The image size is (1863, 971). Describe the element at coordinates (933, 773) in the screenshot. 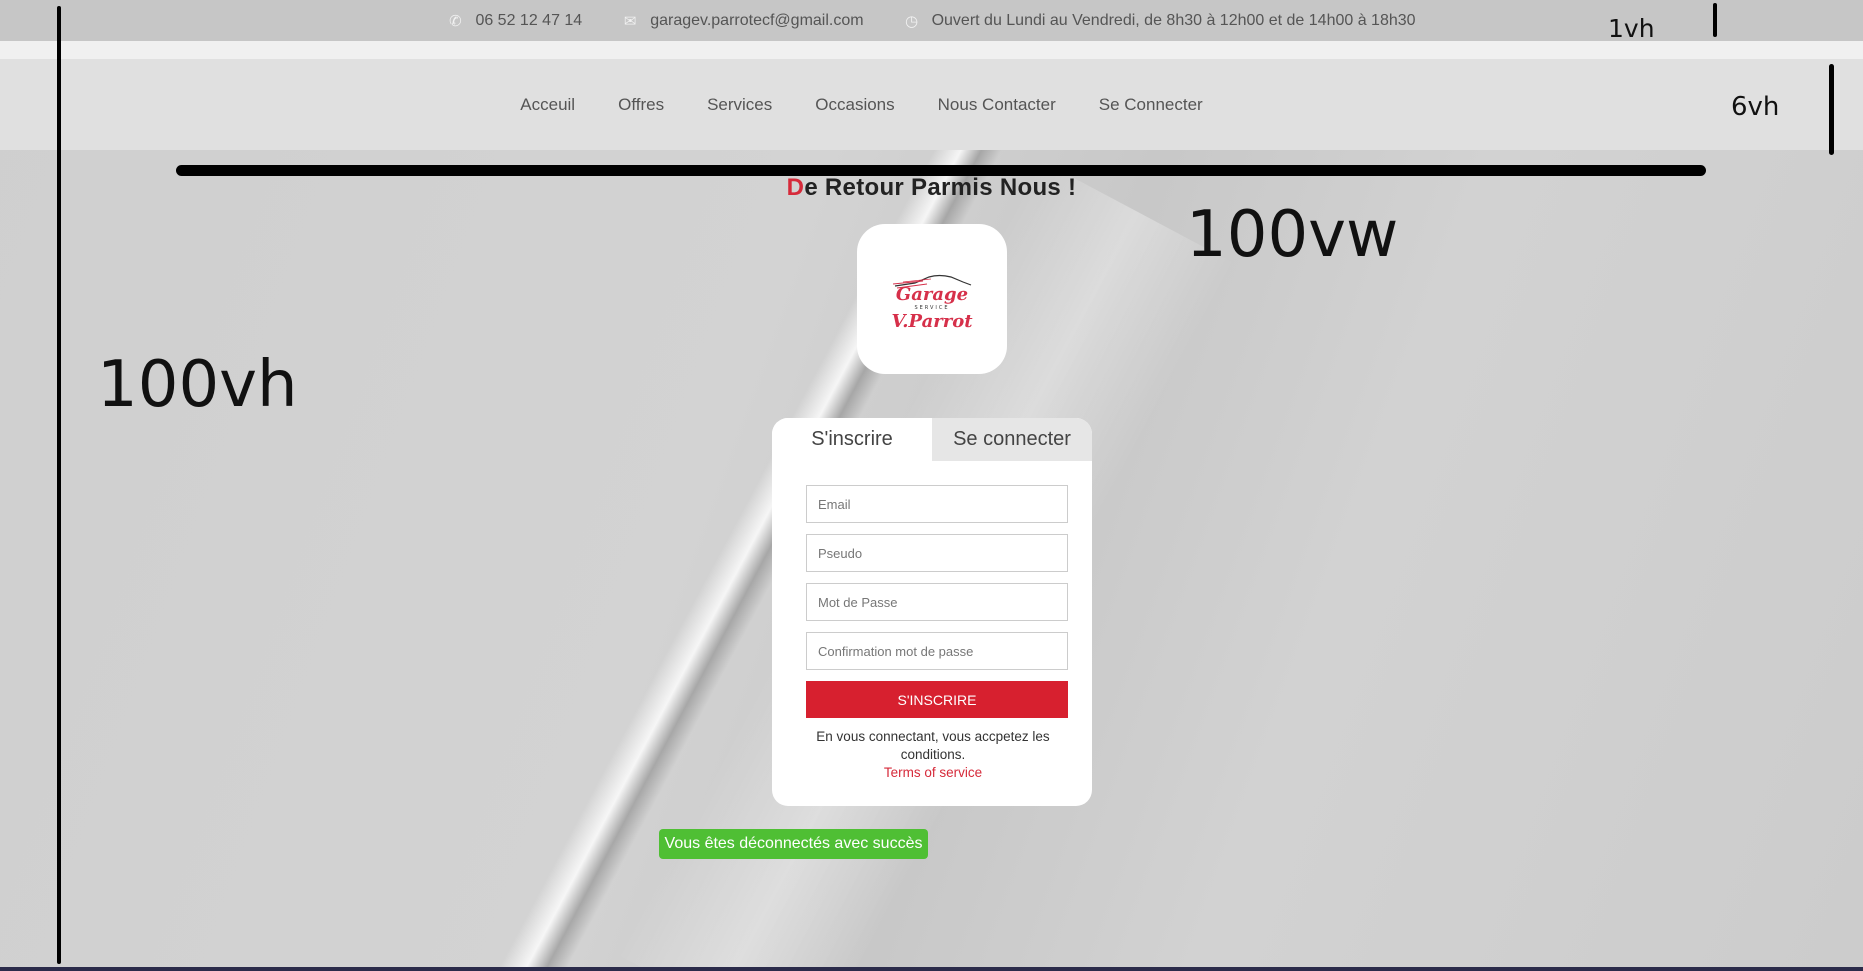

I see `terms-link: Terms of service` at that location.